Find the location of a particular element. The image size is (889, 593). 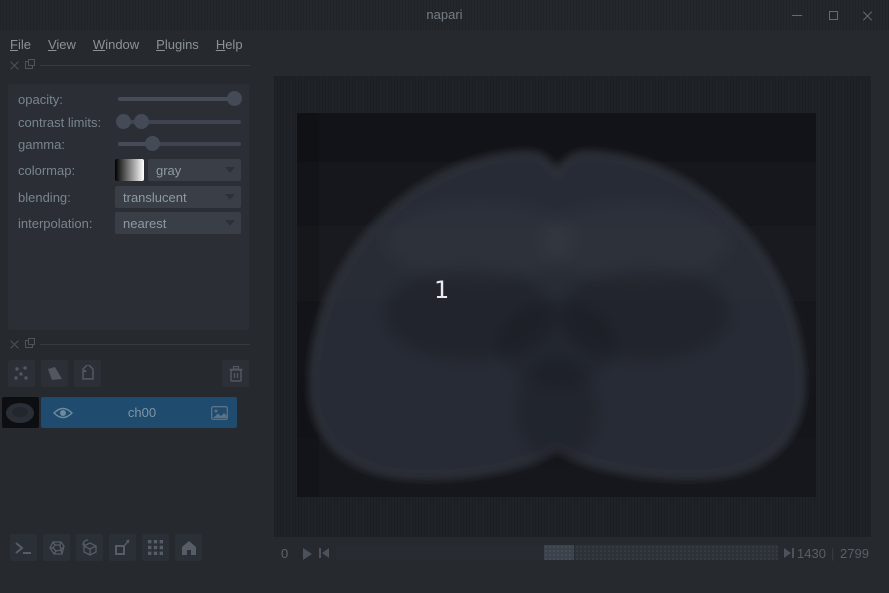

roll-dimensions-button is located at coordinates (89, 547).